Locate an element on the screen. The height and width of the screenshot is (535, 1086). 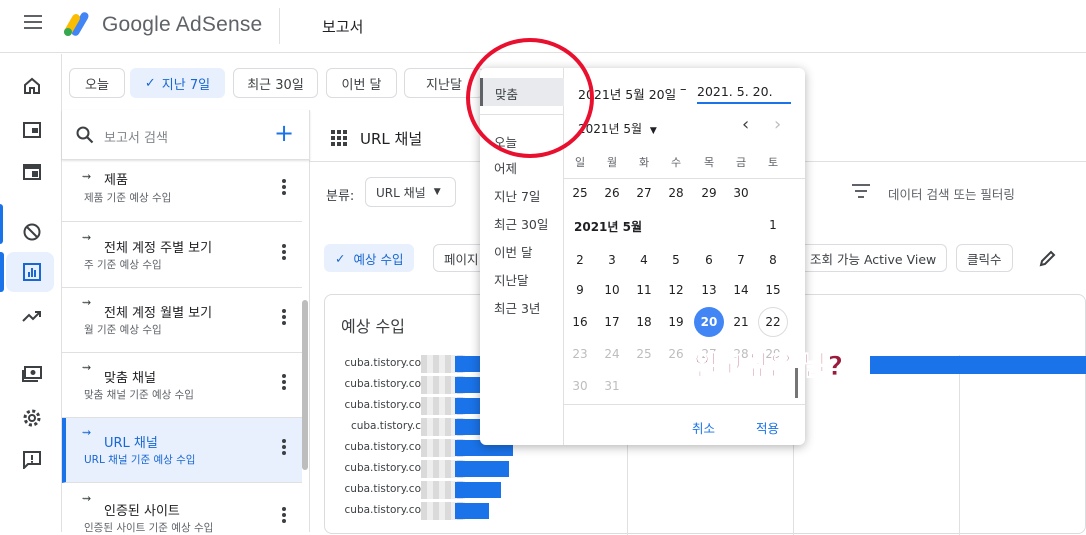
calendar-day: 11 is located at coordinates (644, 290).